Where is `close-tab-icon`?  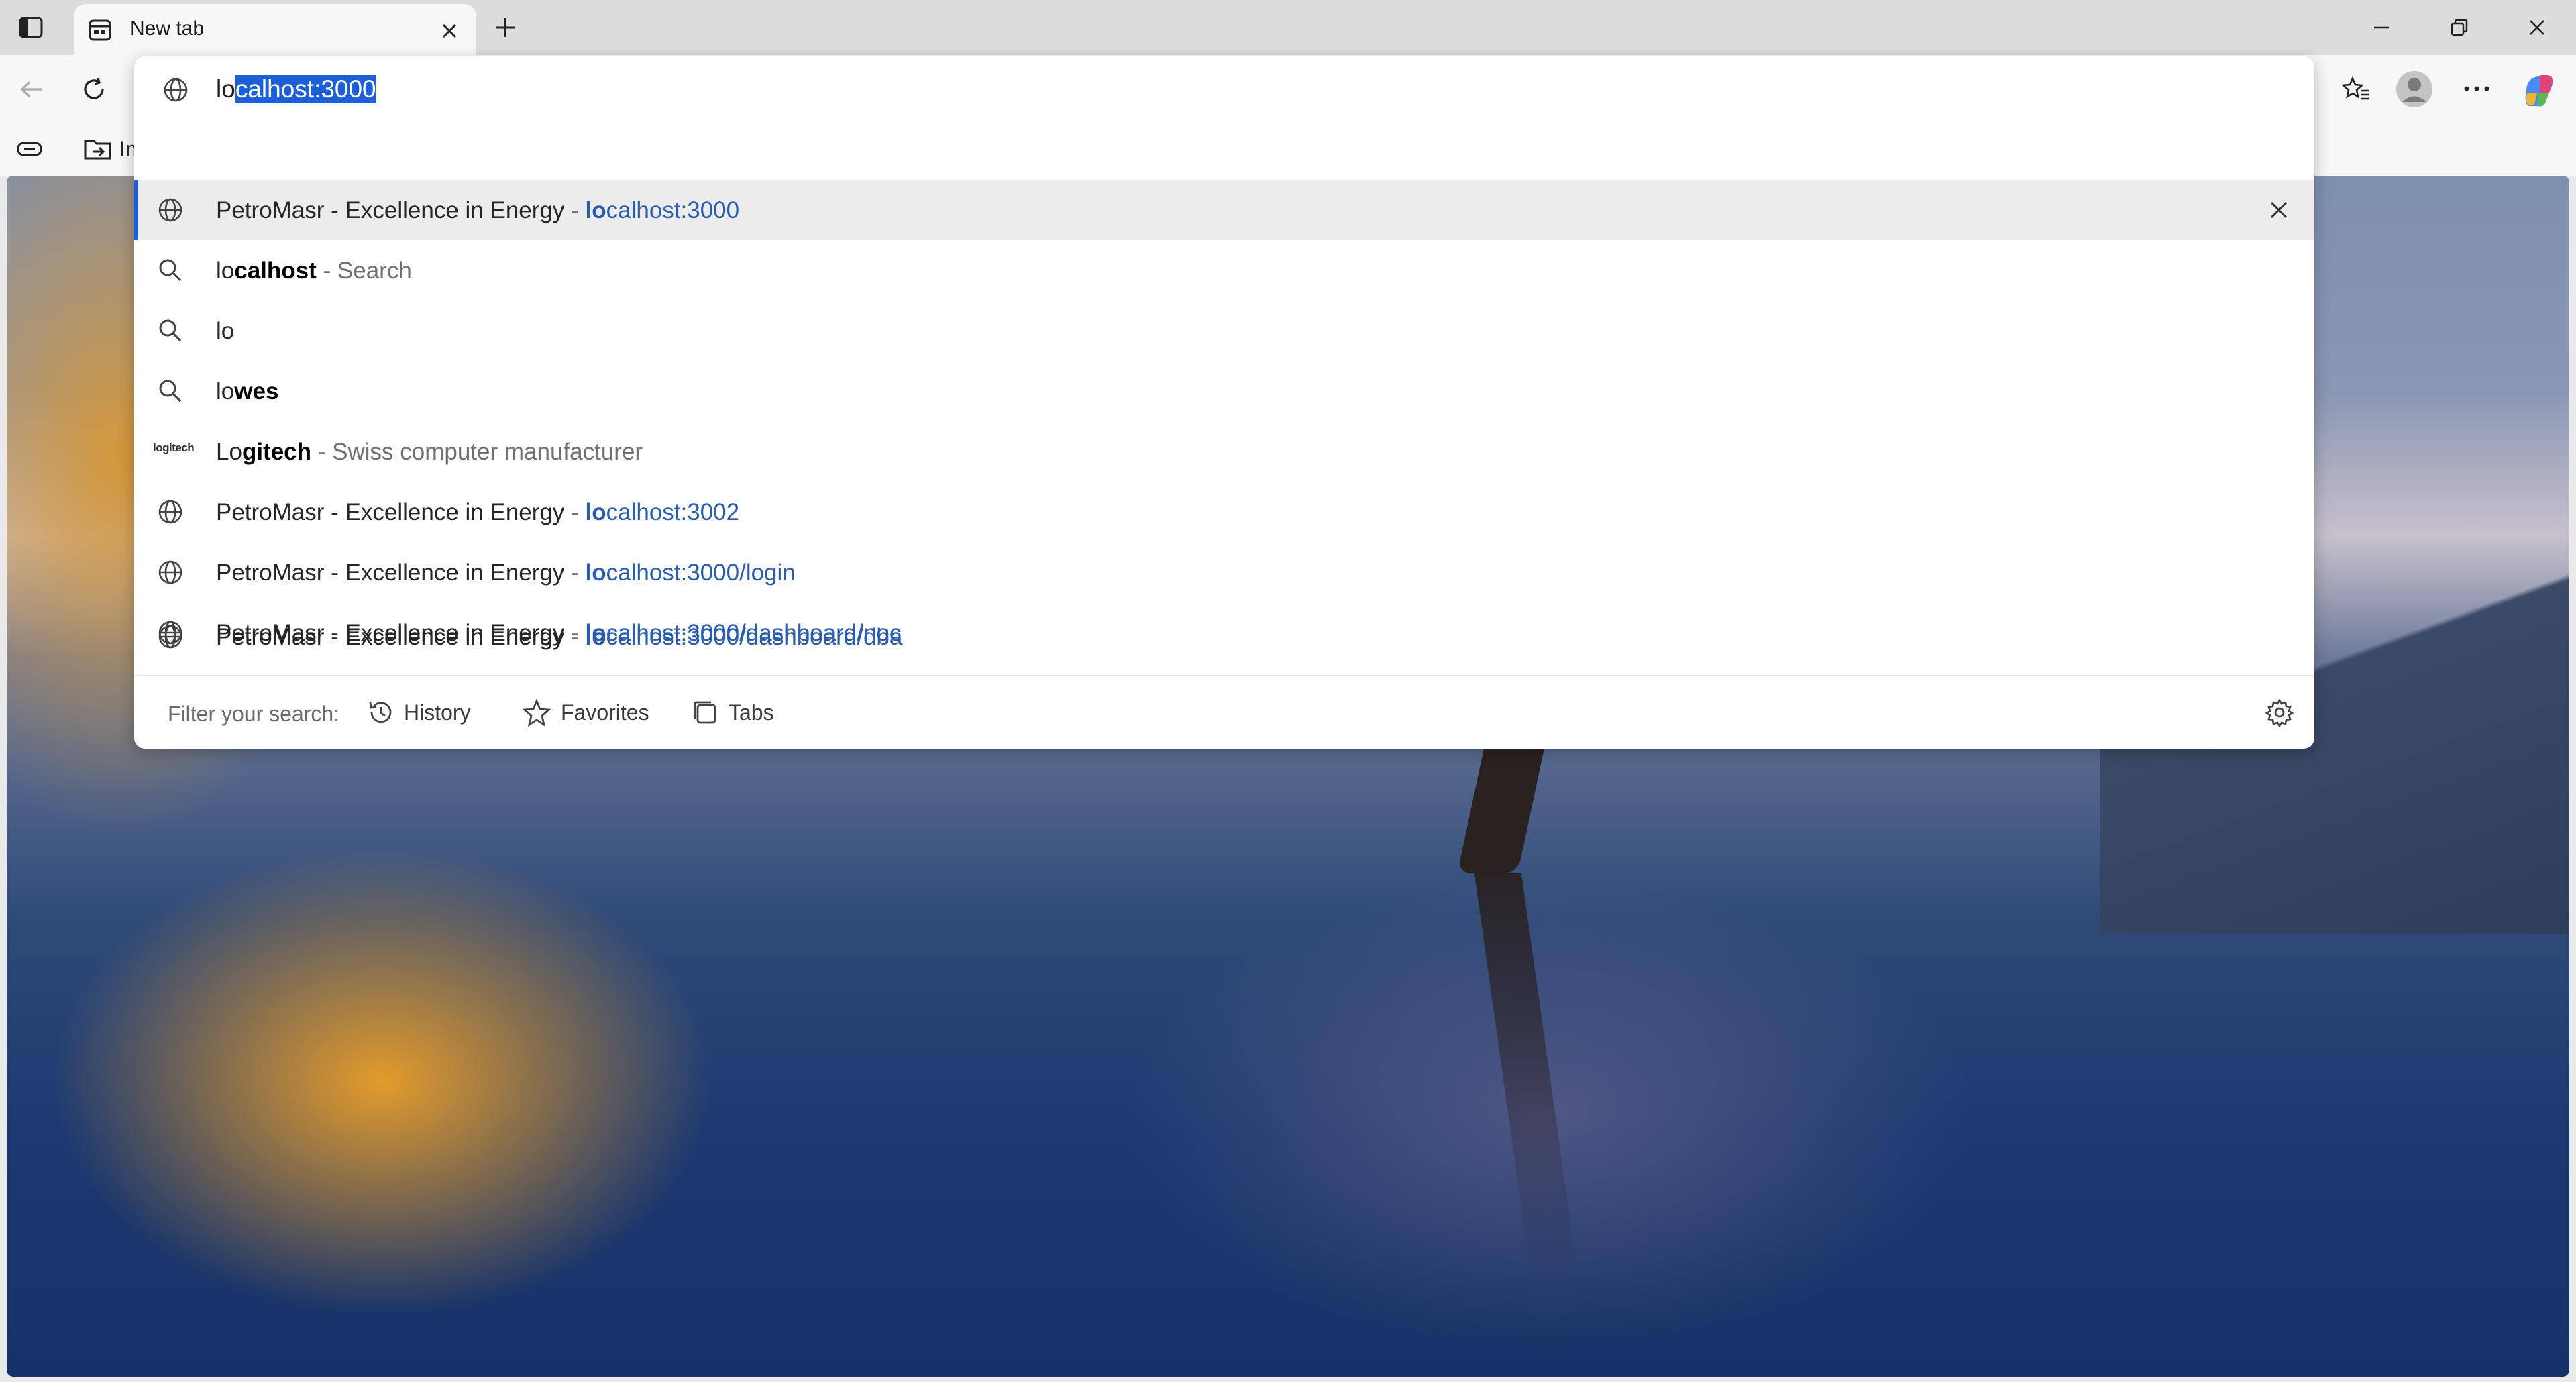 close-tab-icon is located at coordinates (449, 30).